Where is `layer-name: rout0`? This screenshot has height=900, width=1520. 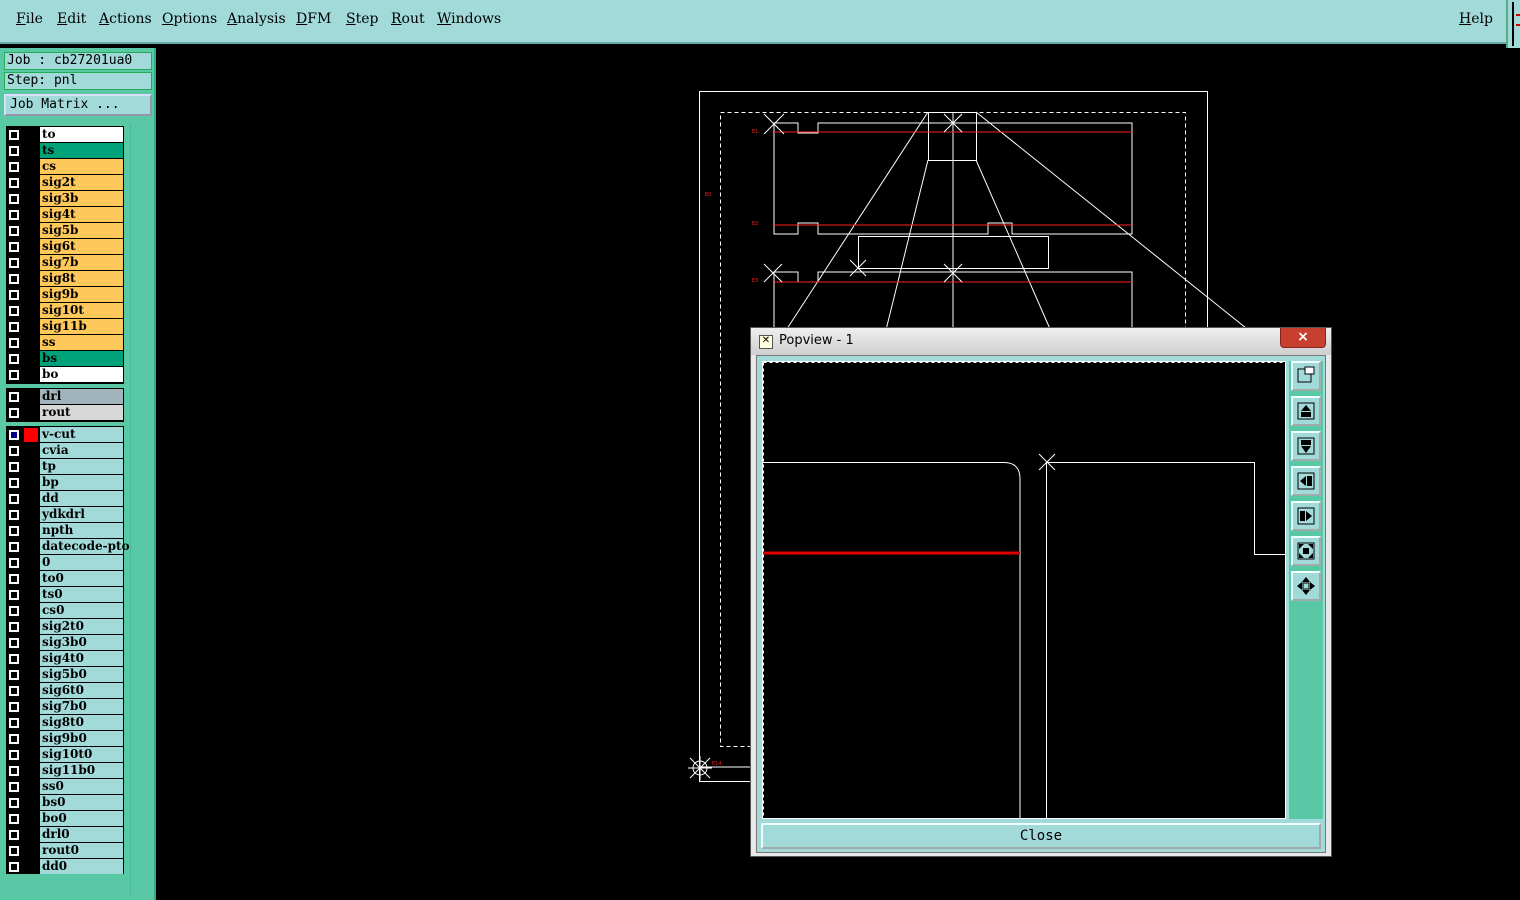
layer-name: rout0 is located at coordinates (81, 850).